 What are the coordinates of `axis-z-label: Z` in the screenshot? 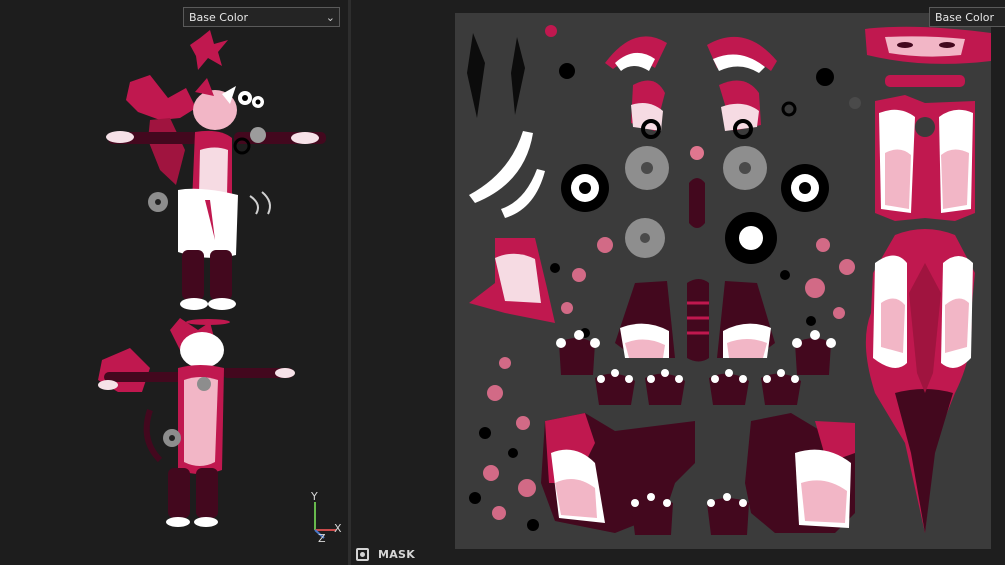 It's located at (322, 538).